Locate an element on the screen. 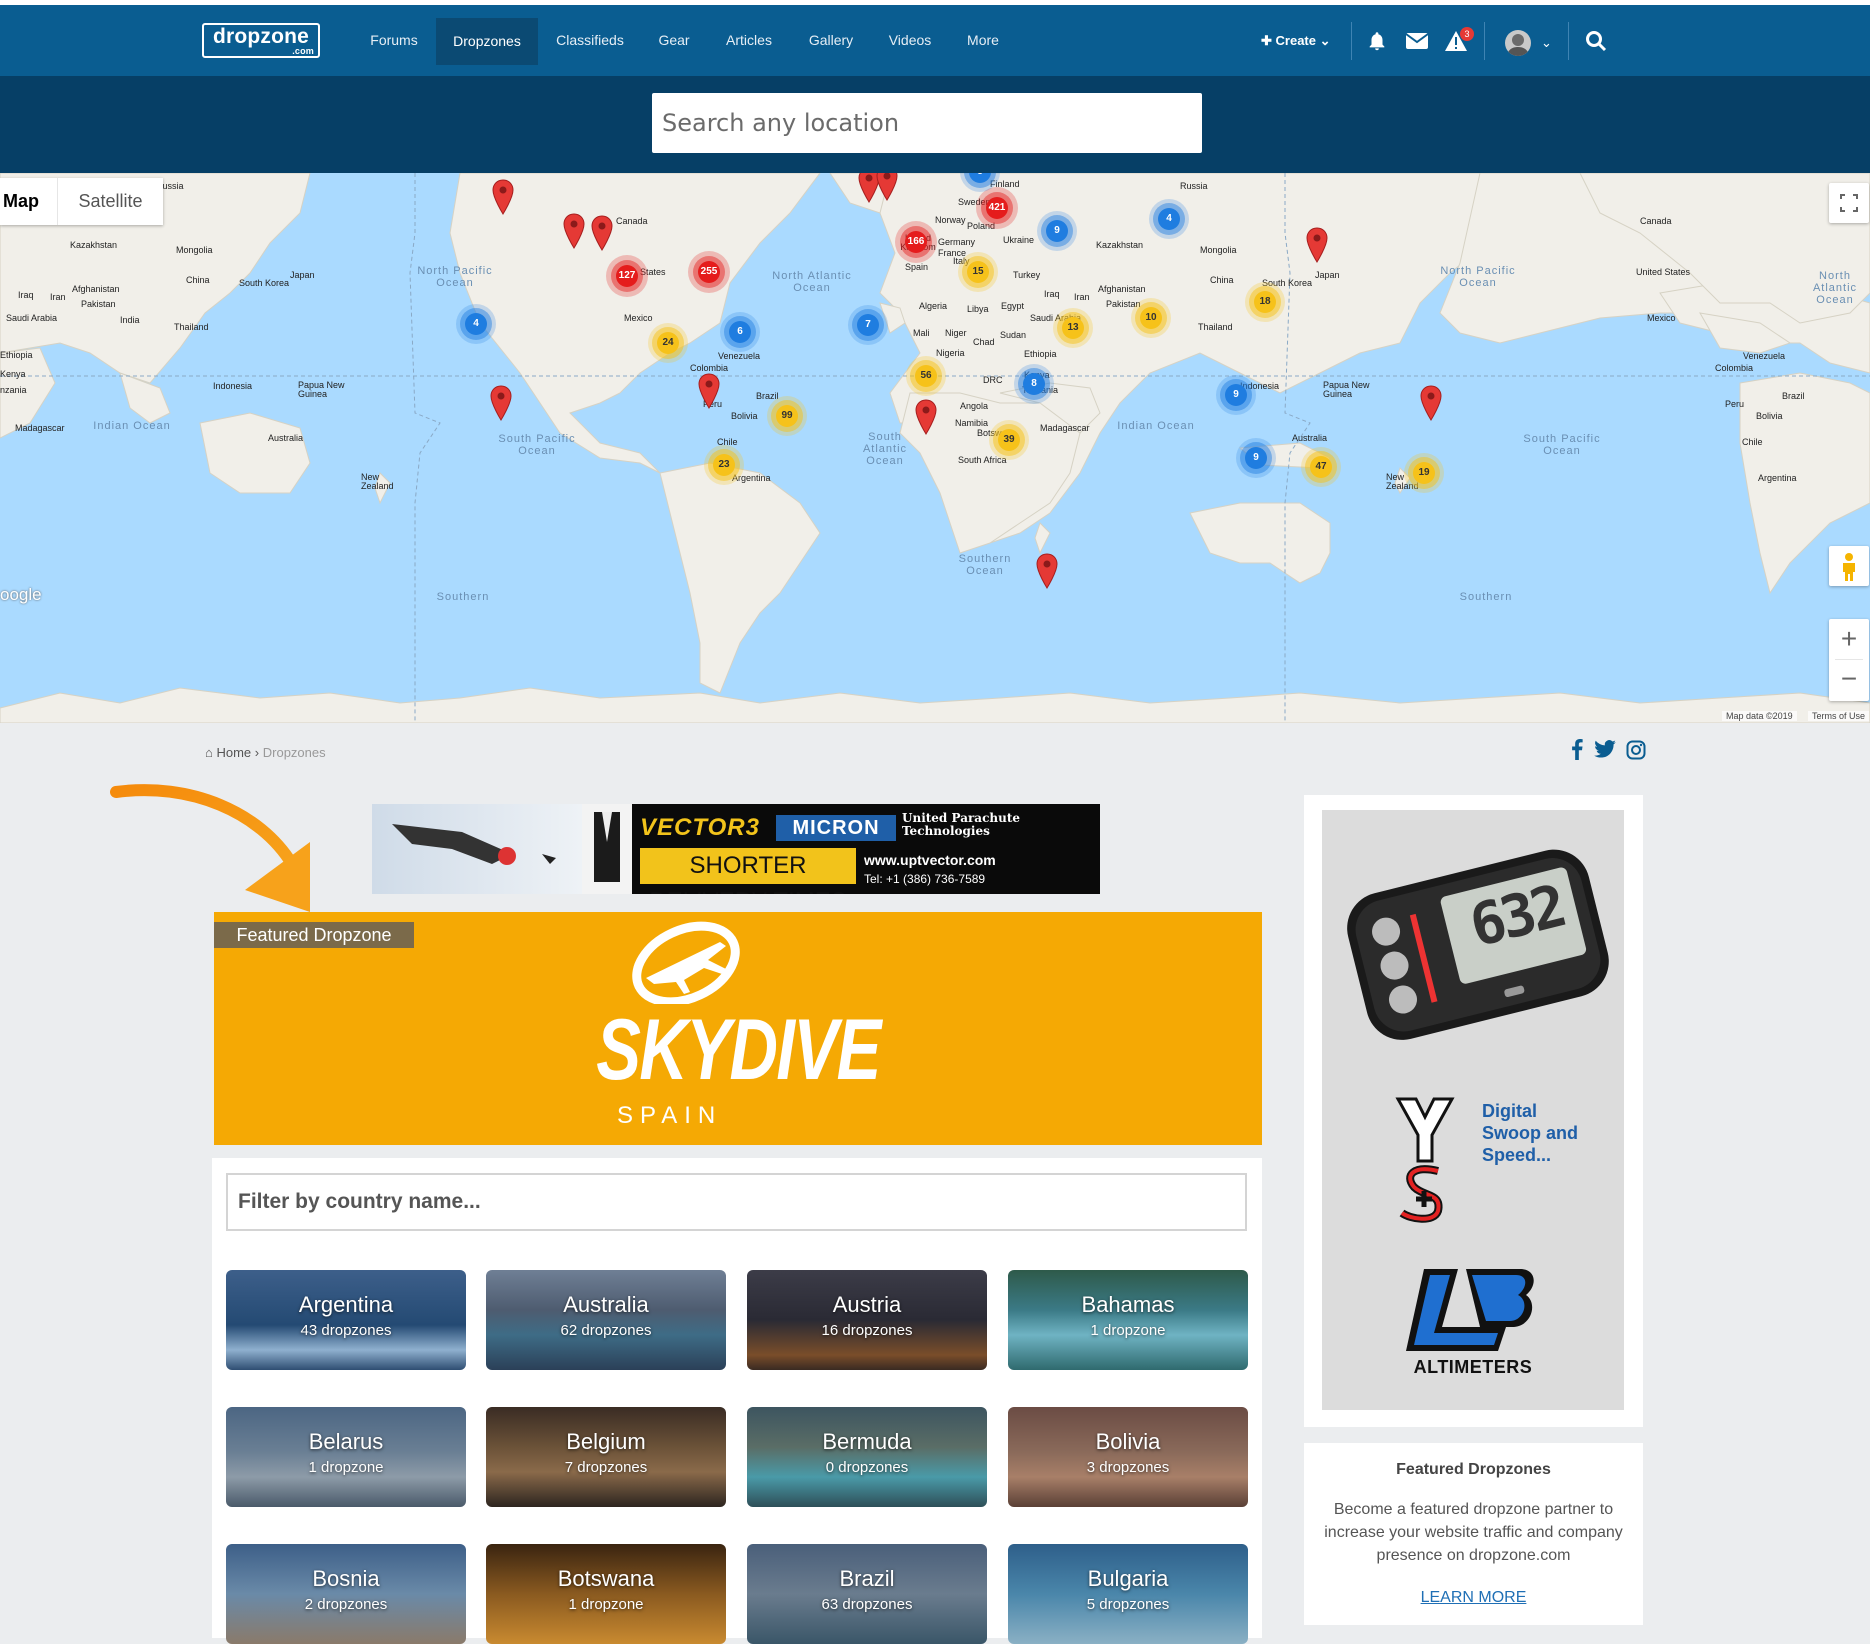 The height and width of the screenshot is (1644, 1870). map-cluster: 23 is located at coordinates (724, 465).